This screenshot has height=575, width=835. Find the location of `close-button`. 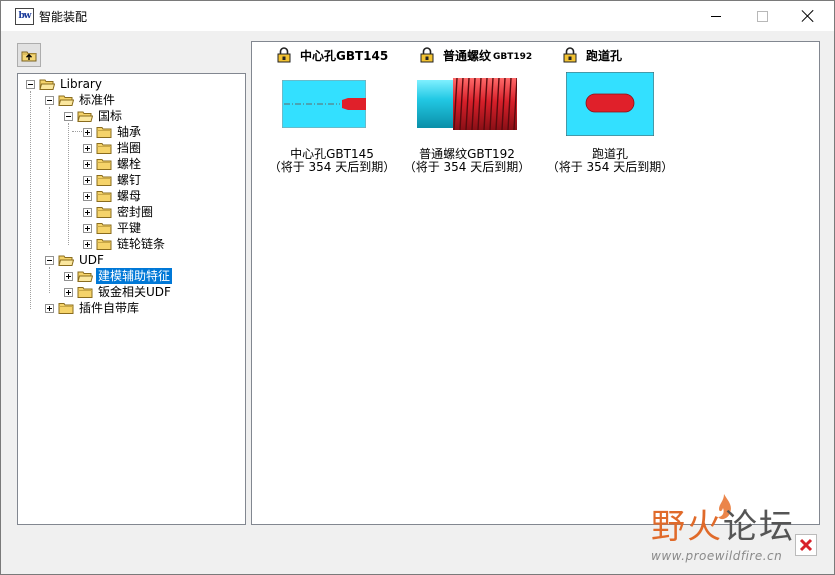

close-button is located at coordinates (808, 16).